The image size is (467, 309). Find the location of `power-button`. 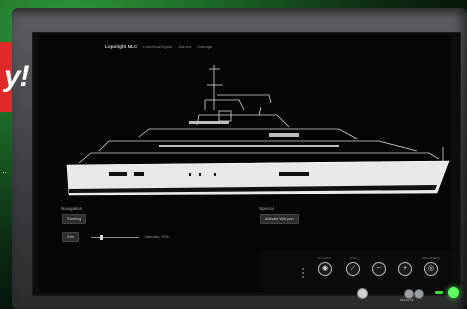

power-button is located at coordinates (453, 292).